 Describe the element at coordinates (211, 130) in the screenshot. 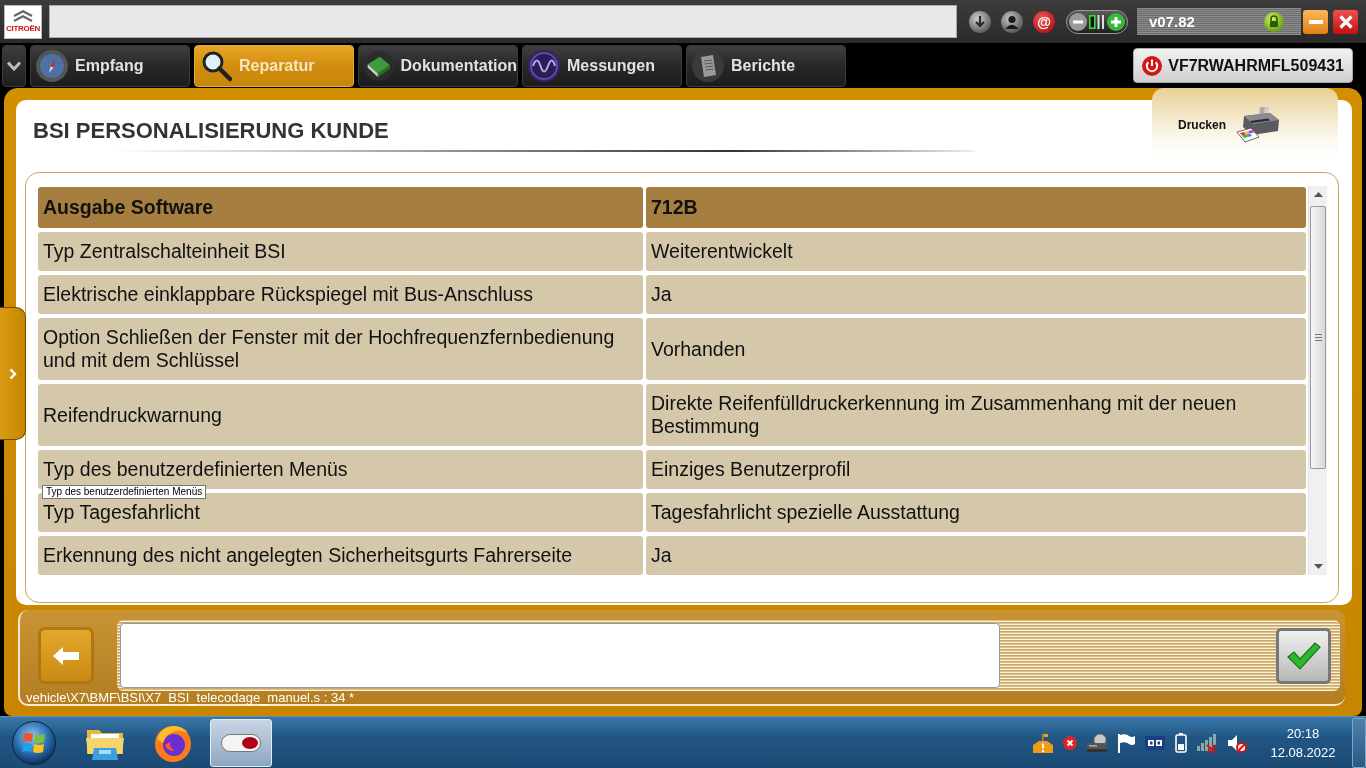

I see `page-title: BSI PERSONALISIERUNG KUNDE` at that location.